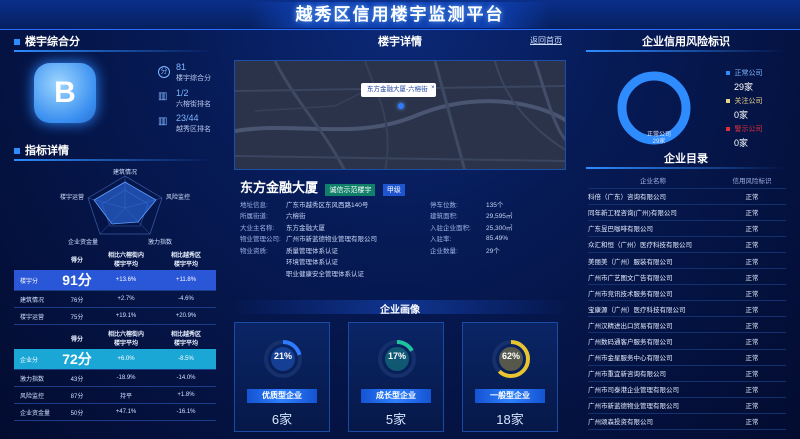  What do you see at coordinates (653, 180) in the screenshot?
I see `col-header: 企业名称` at bounding box center [653, 180].